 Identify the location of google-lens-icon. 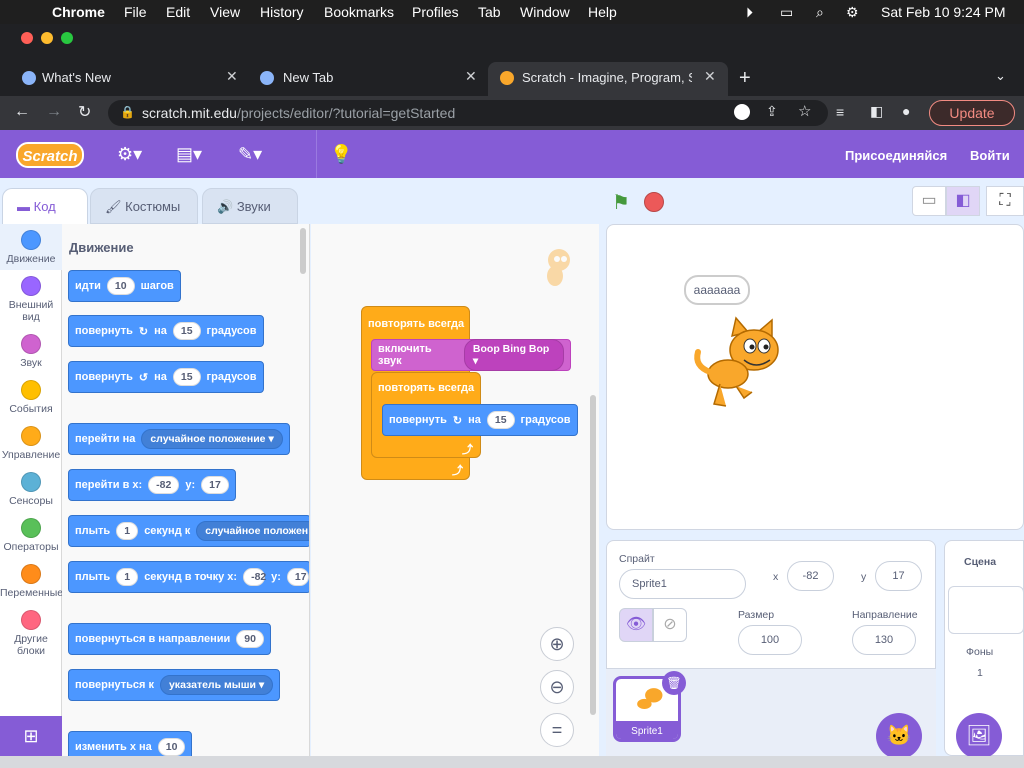
(742, 112).